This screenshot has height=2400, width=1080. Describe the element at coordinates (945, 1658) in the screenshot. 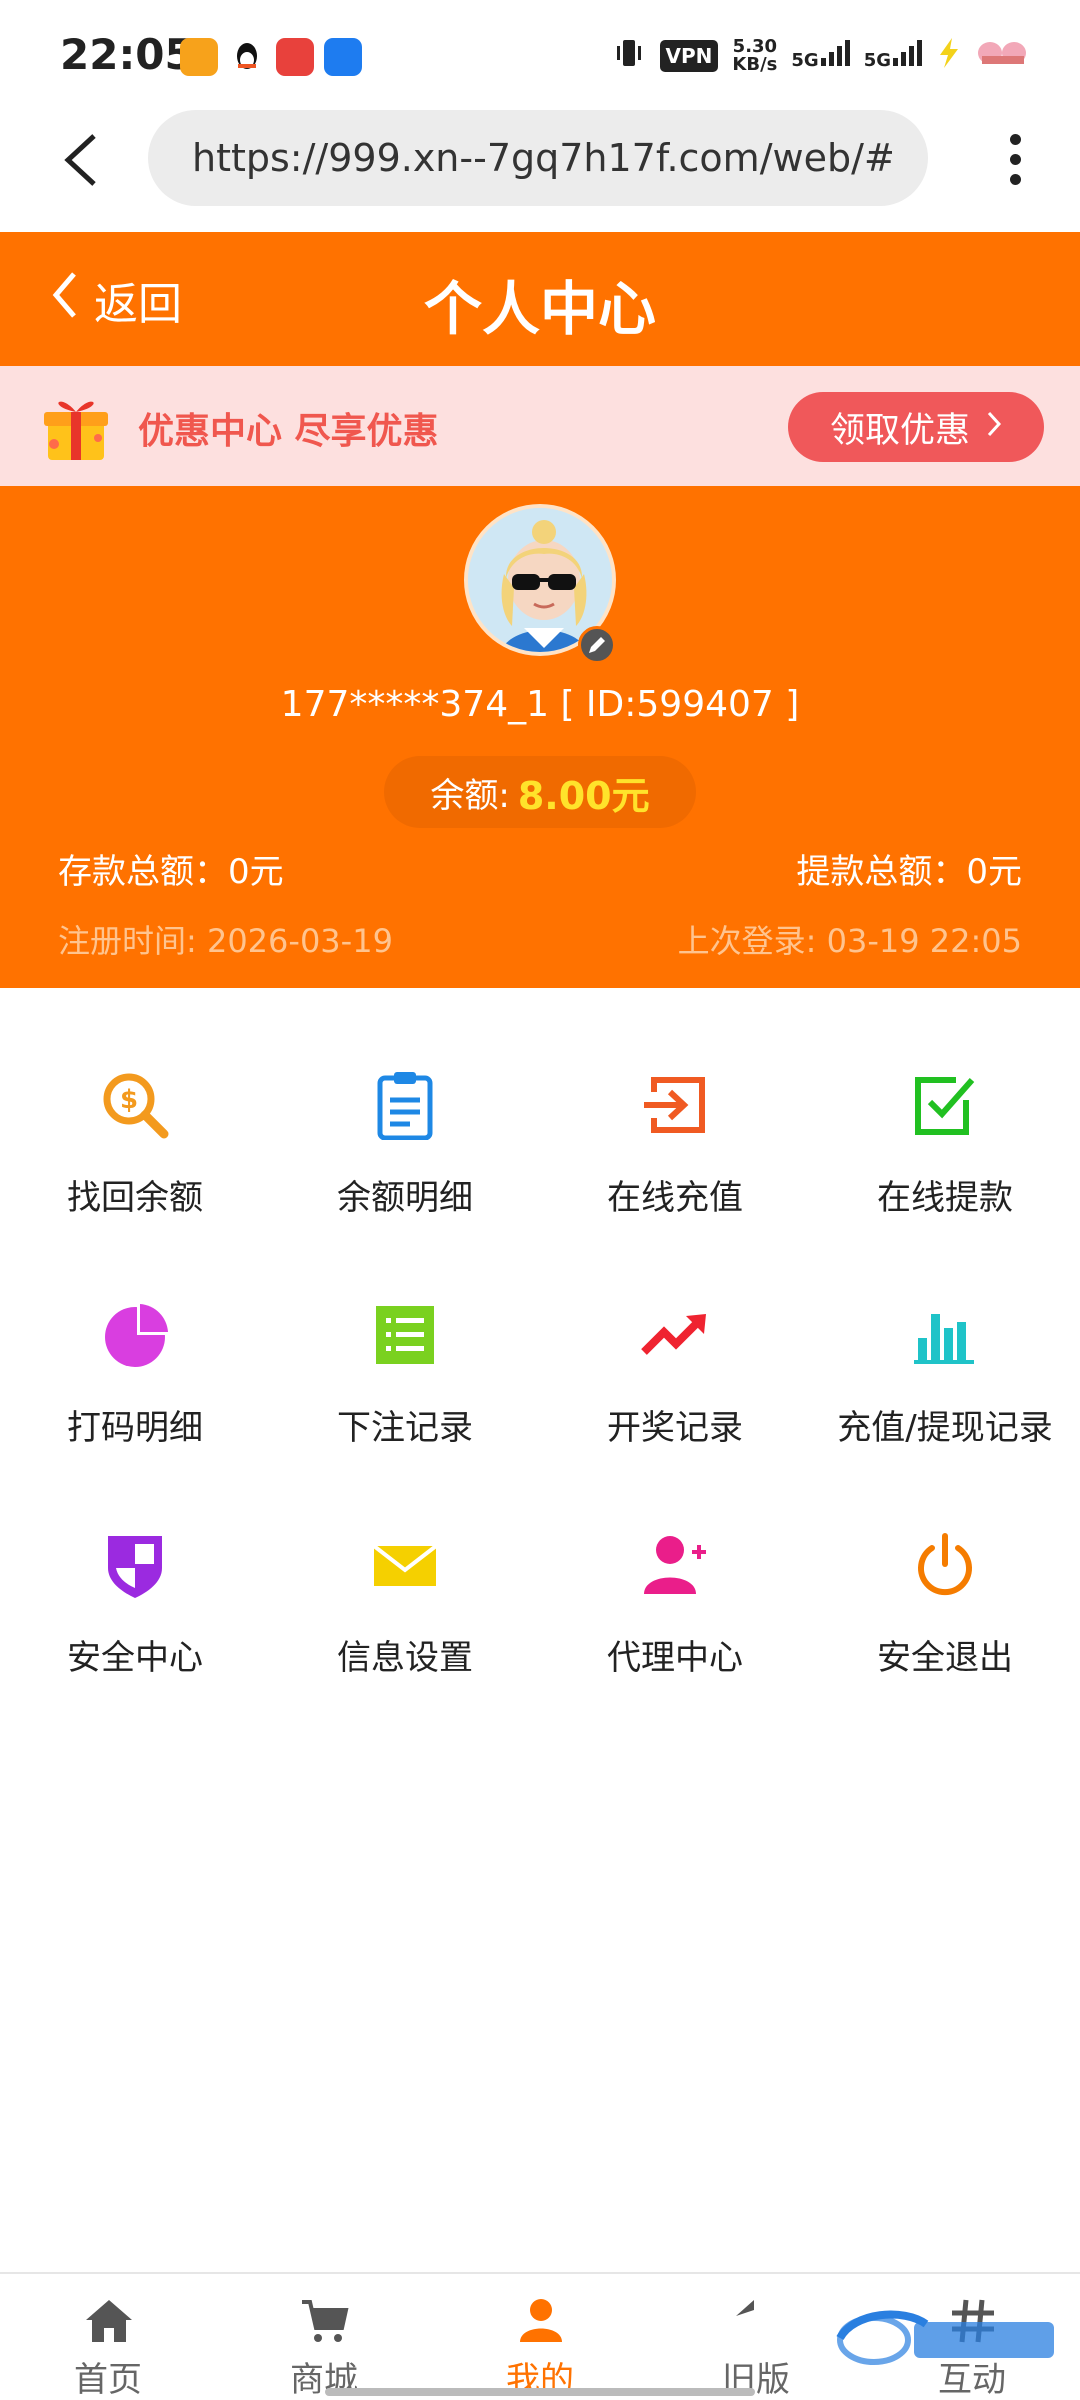

I see `menu-label: 安全退出` at that location.